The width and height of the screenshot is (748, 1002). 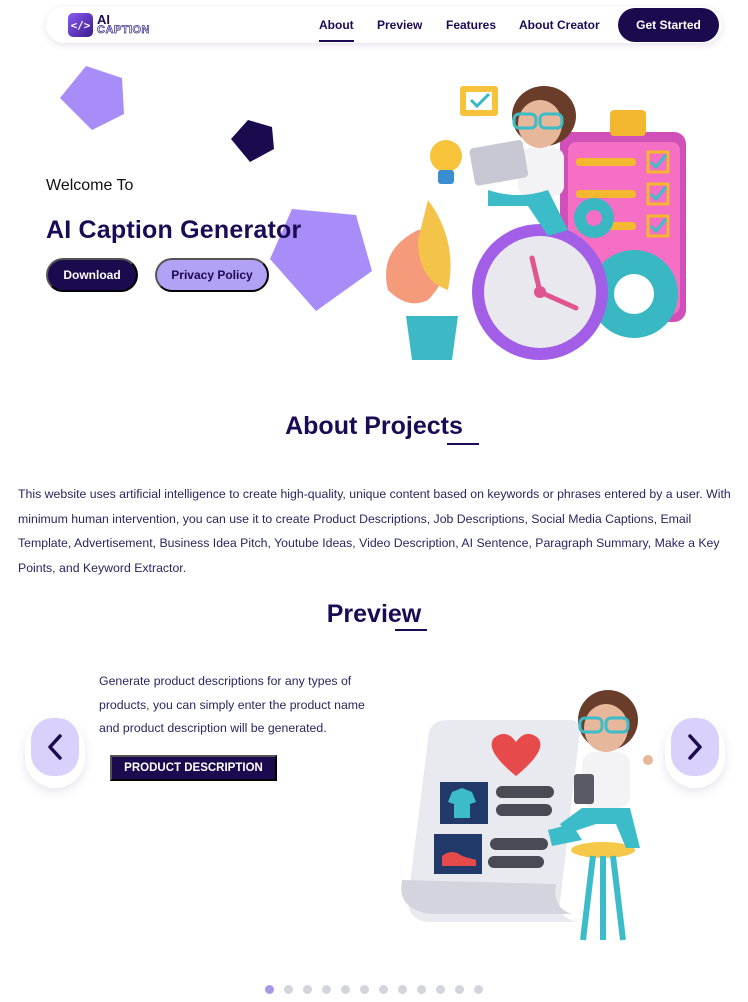 I want to click on preview-section-title: Preview, so click(x=374, y=614).